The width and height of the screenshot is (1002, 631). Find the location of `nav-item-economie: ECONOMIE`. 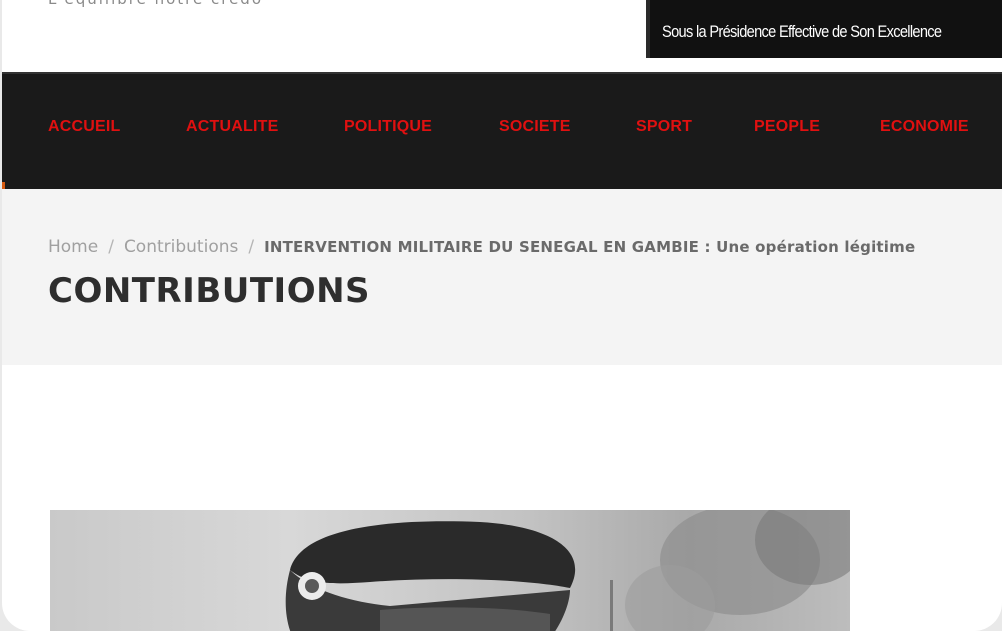

nav-item-economie: ECONOMIE is located at coordinates (924, 127).